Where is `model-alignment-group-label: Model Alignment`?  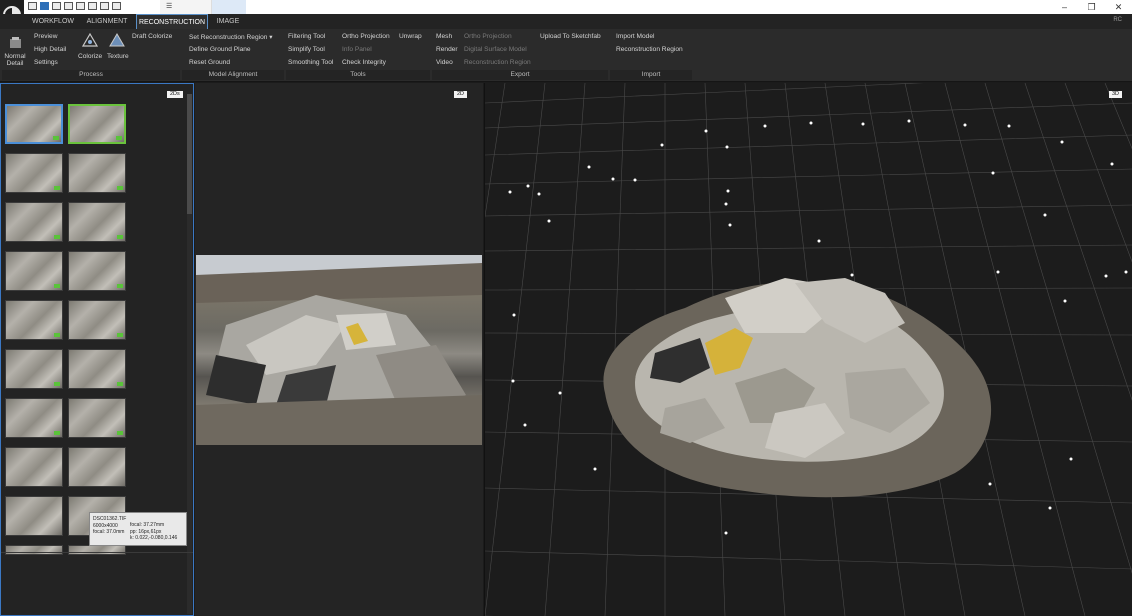
model-alignment-group-label: Model Alignment is located at coordinates (233, 75).